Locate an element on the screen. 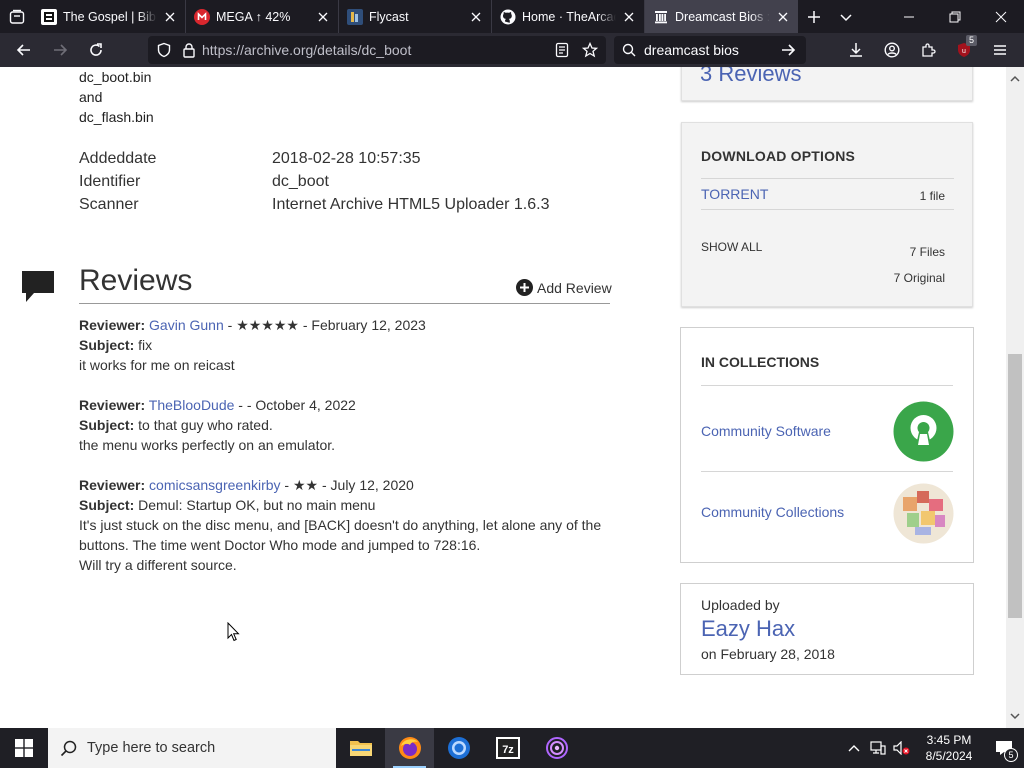  search-input: dreamcast bios is located at coordinates (712, 50).